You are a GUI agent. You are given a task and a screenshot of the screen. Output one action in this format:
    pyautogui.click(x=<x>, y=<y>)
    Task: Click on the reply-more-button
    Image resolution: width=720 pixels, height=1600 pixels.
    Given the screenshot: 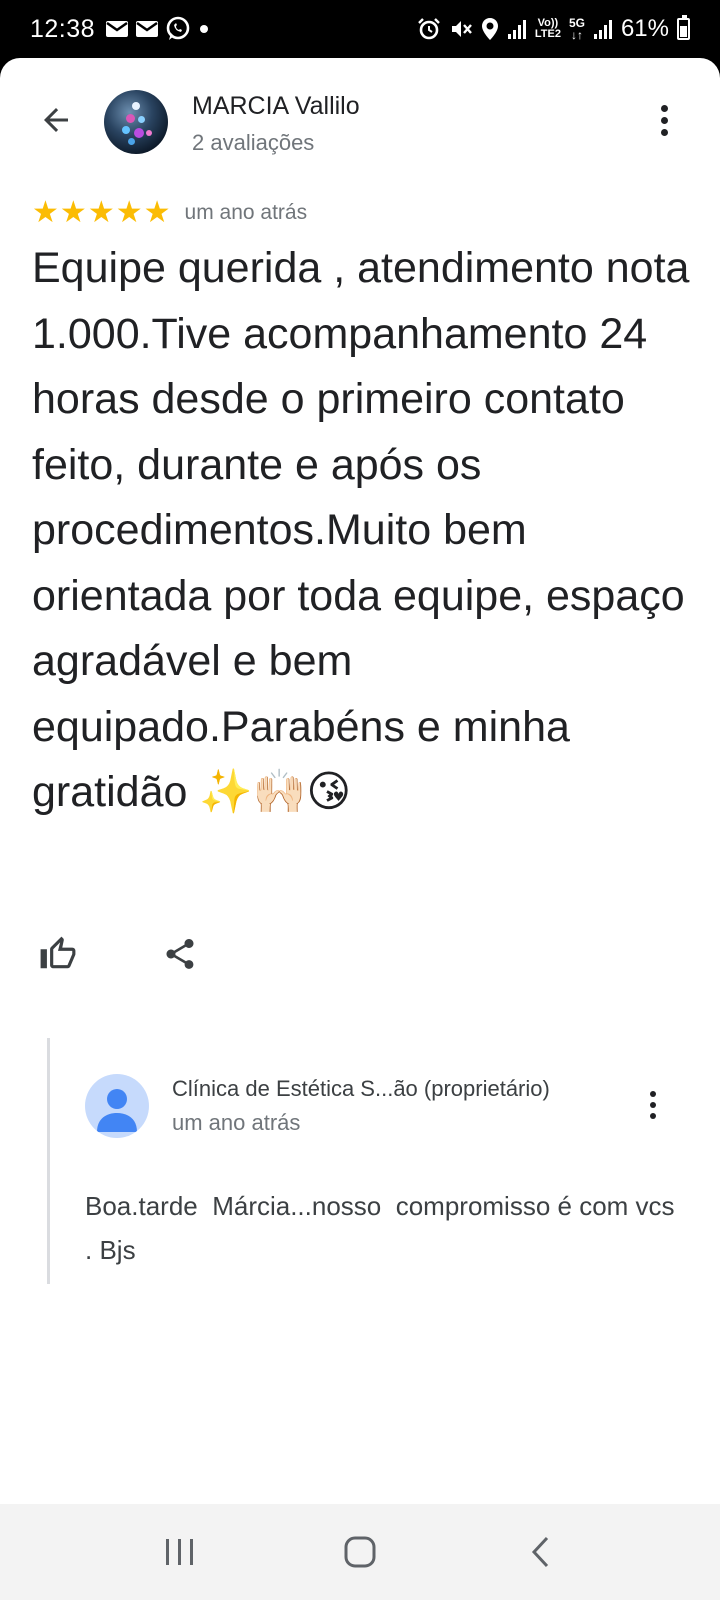 What is the action you would take?
    pyautogui.click(x=653, y=1105)
    